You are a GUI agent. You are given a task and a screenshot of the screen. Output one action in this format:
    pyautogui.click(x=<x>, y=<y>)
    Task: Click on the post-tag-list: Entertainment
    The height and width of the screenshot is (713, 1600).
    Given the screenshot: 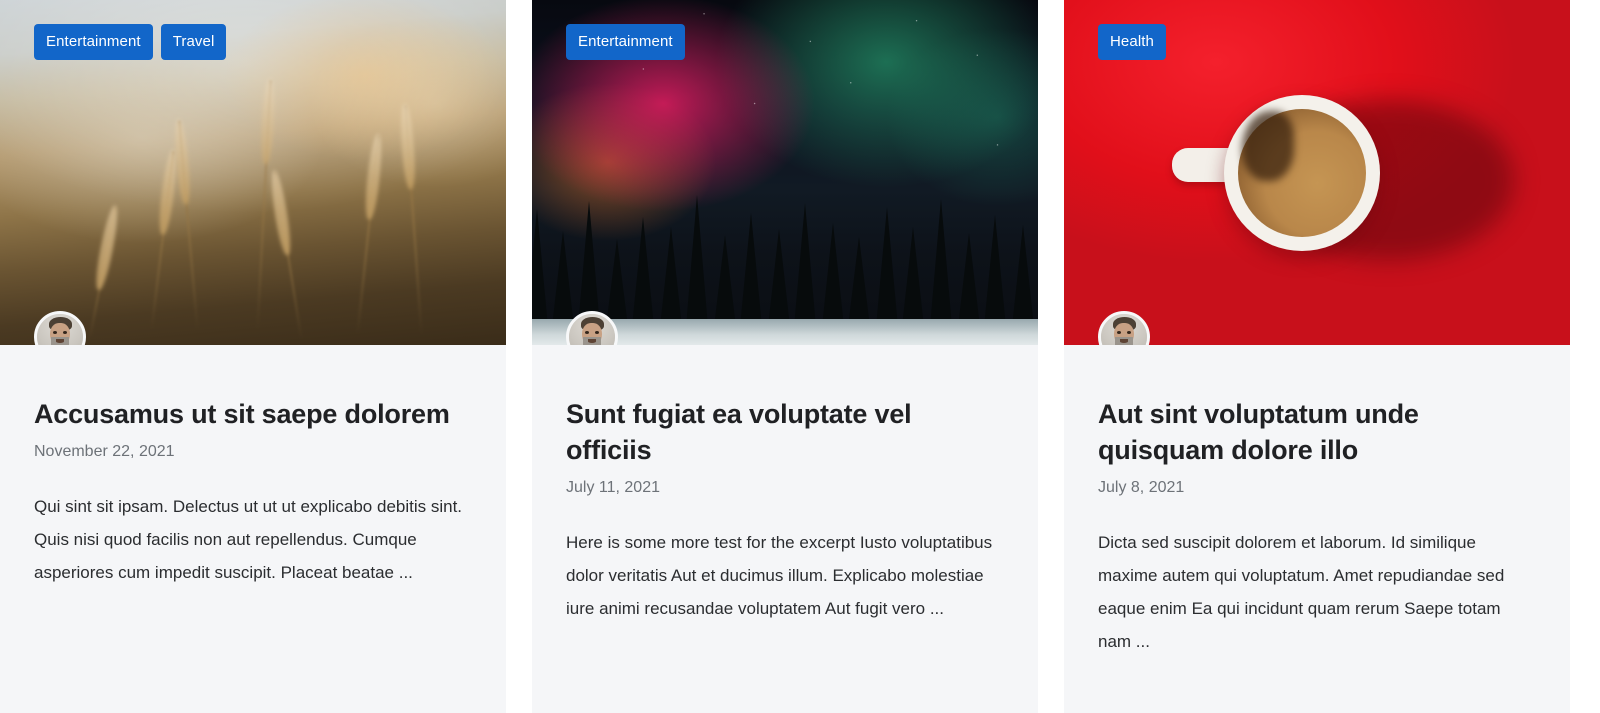 What is the action you would take?
    pyautogui.click(x=625, y=42)
    